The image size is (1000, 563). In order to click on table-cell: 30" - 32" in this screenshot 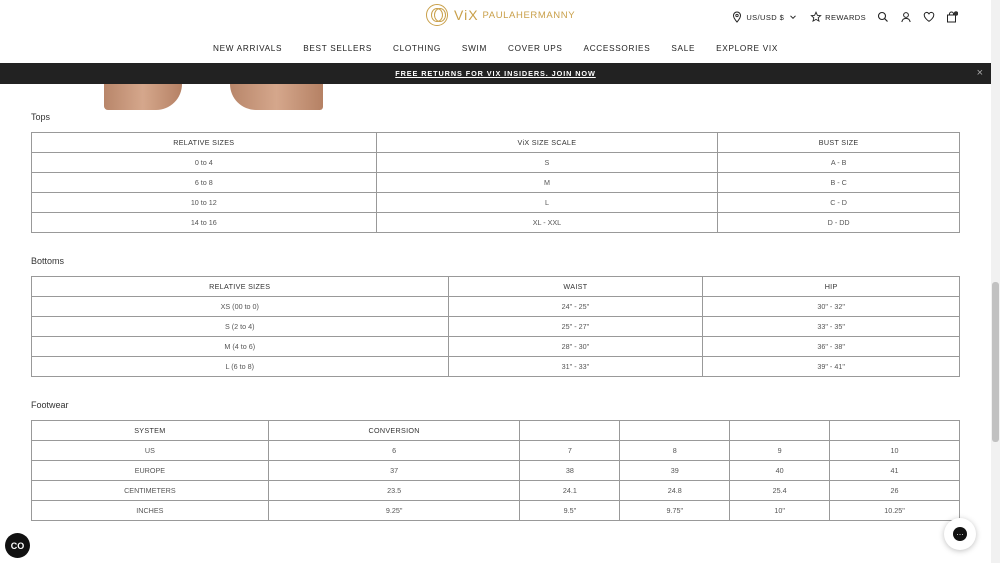, I will do `click(831, 306)`.